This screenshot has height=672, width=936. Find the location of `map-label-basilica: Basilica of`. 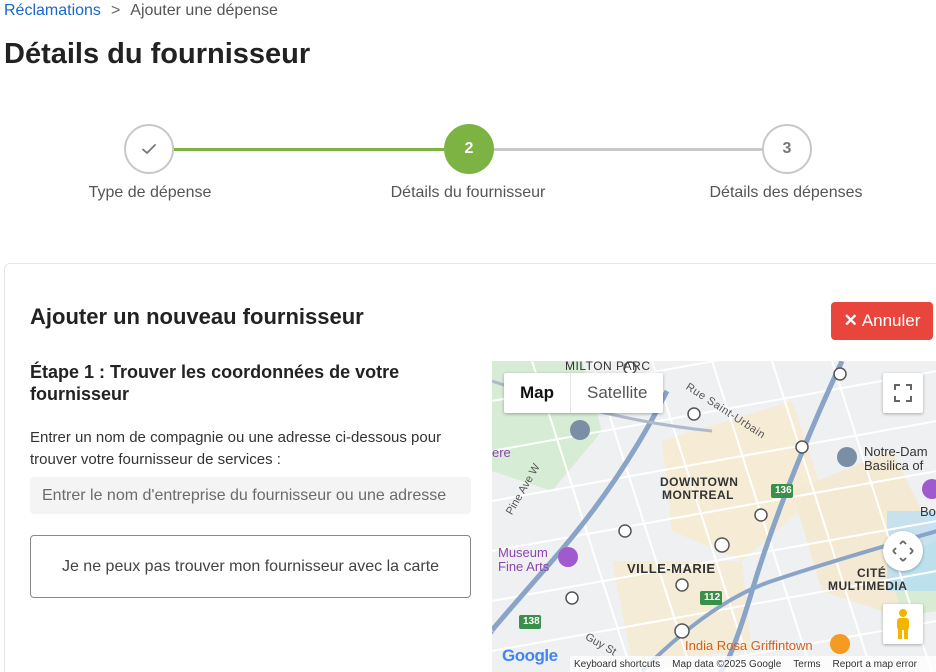

map-label-basilica: Basilica of is located at coordinates (894, 465).